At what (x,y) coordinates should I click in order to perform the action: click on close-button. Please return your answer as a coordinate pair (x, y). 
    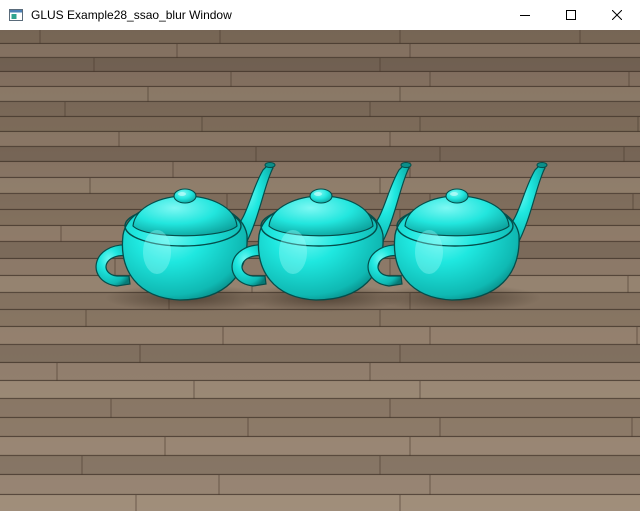
    Looking at the image, I should click on (617, 15).